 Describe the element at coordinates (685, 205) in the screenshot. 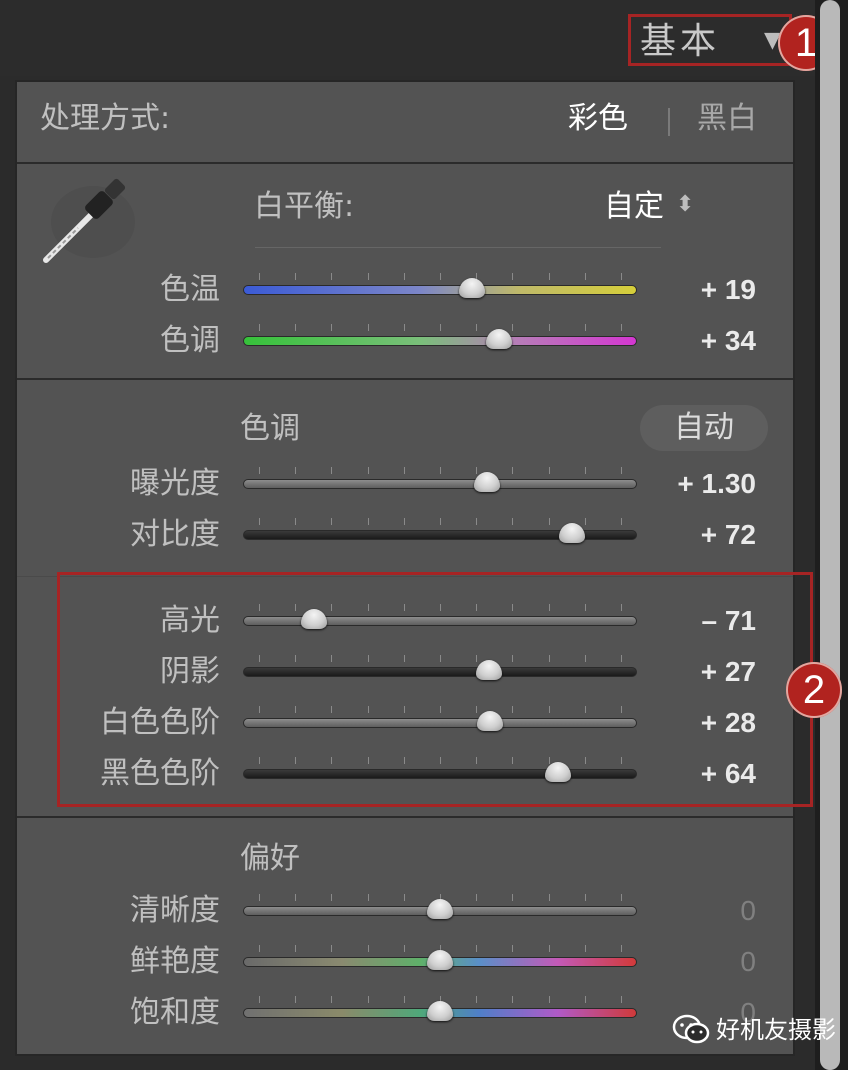

I see `mode-stepper-icon: ⬍` at that location.